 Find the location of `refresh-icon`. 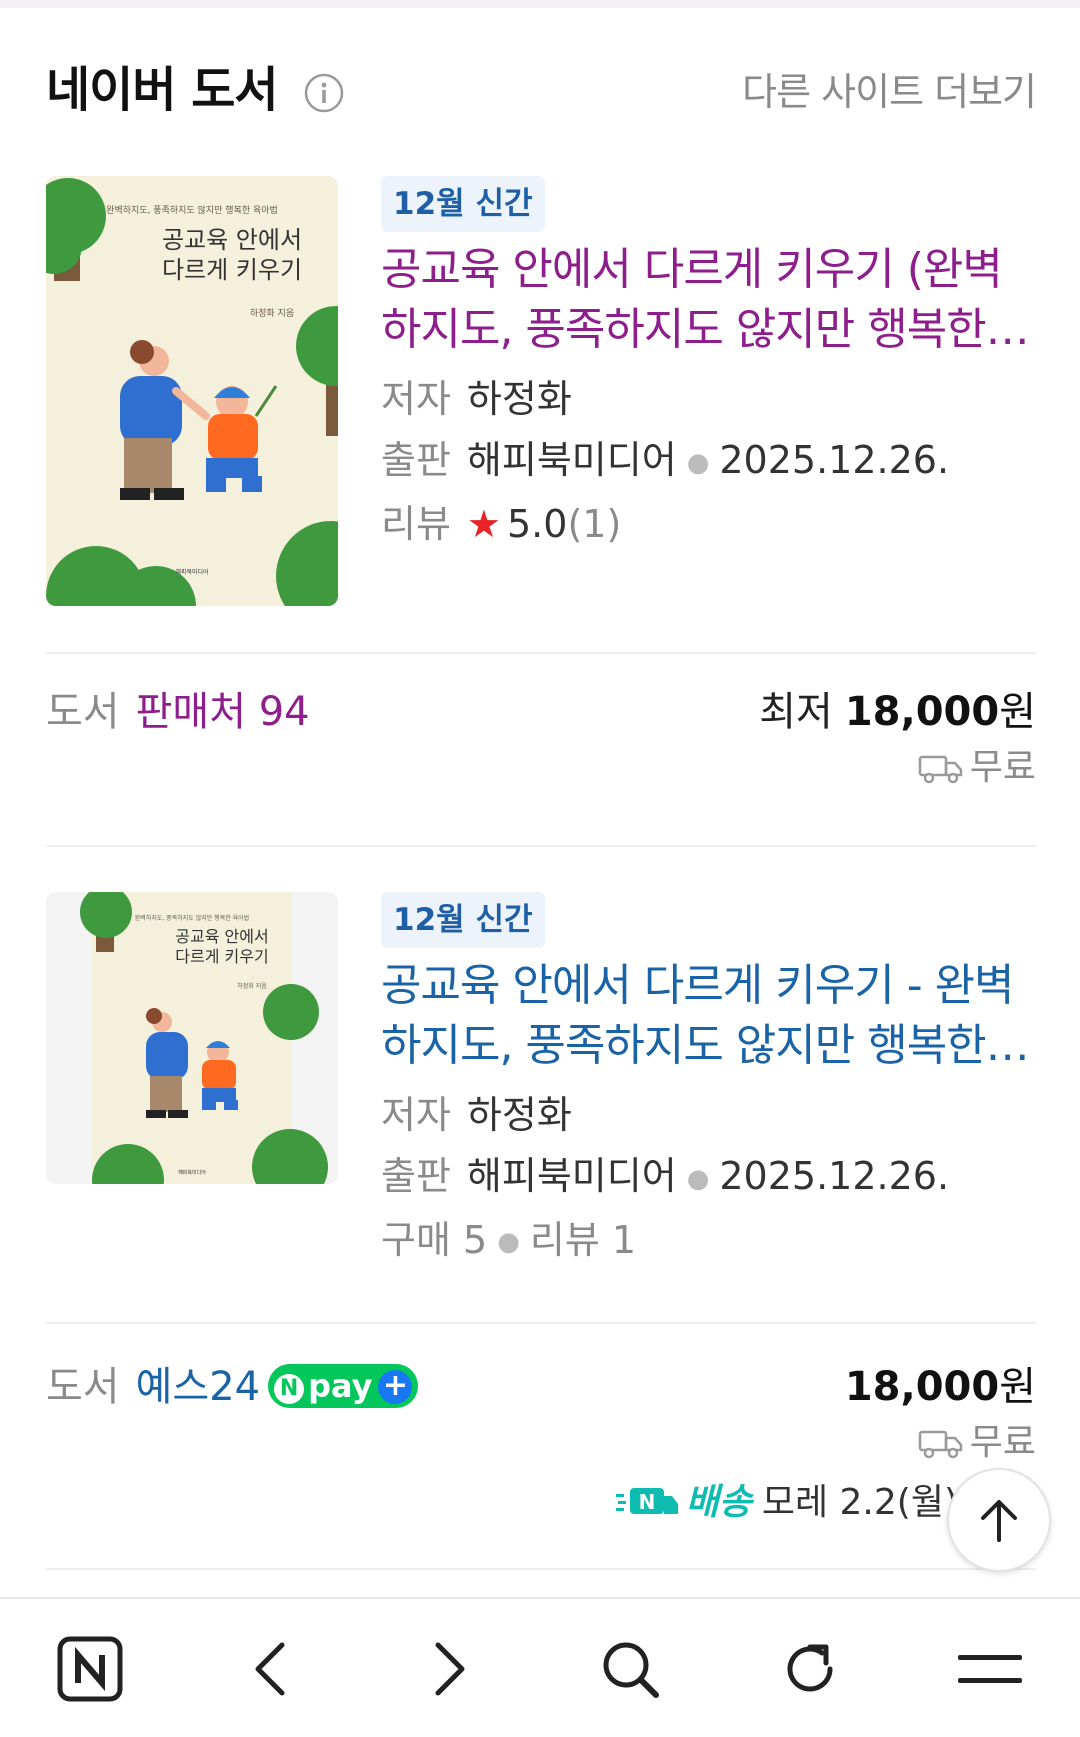

refresh-icon is located at coordinates (810, 1668).